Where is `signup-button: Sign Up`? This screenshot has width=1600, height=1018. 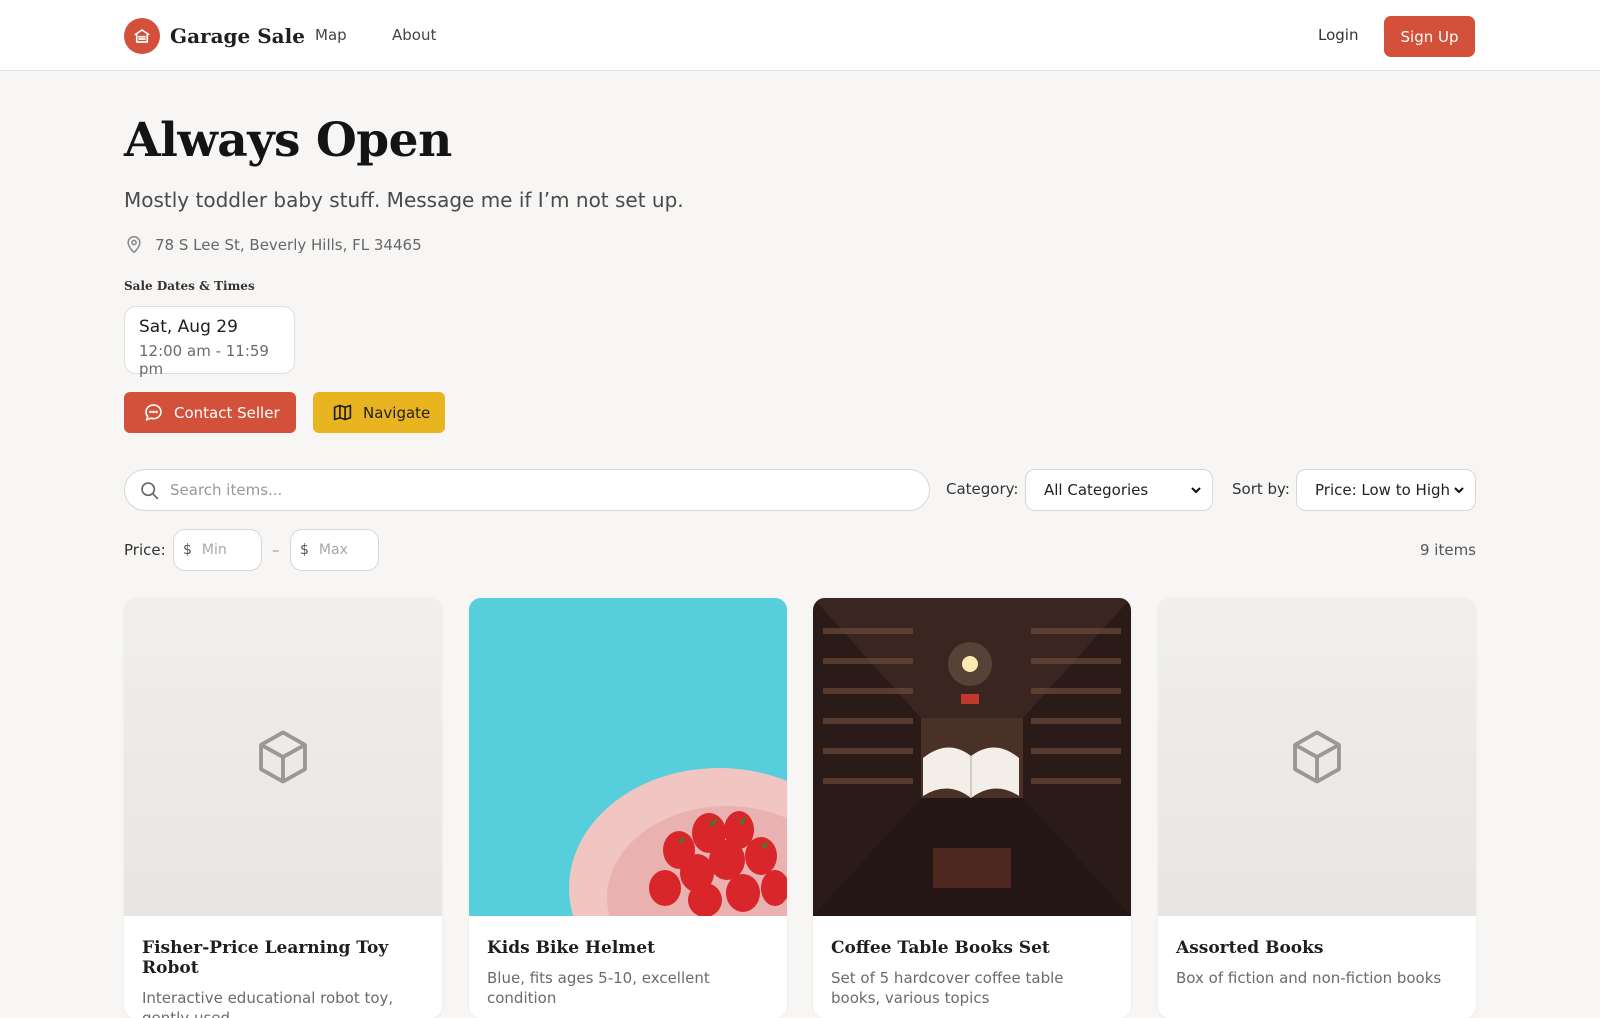 signup-button: Sign Up is located at coordinates (1429, 36).